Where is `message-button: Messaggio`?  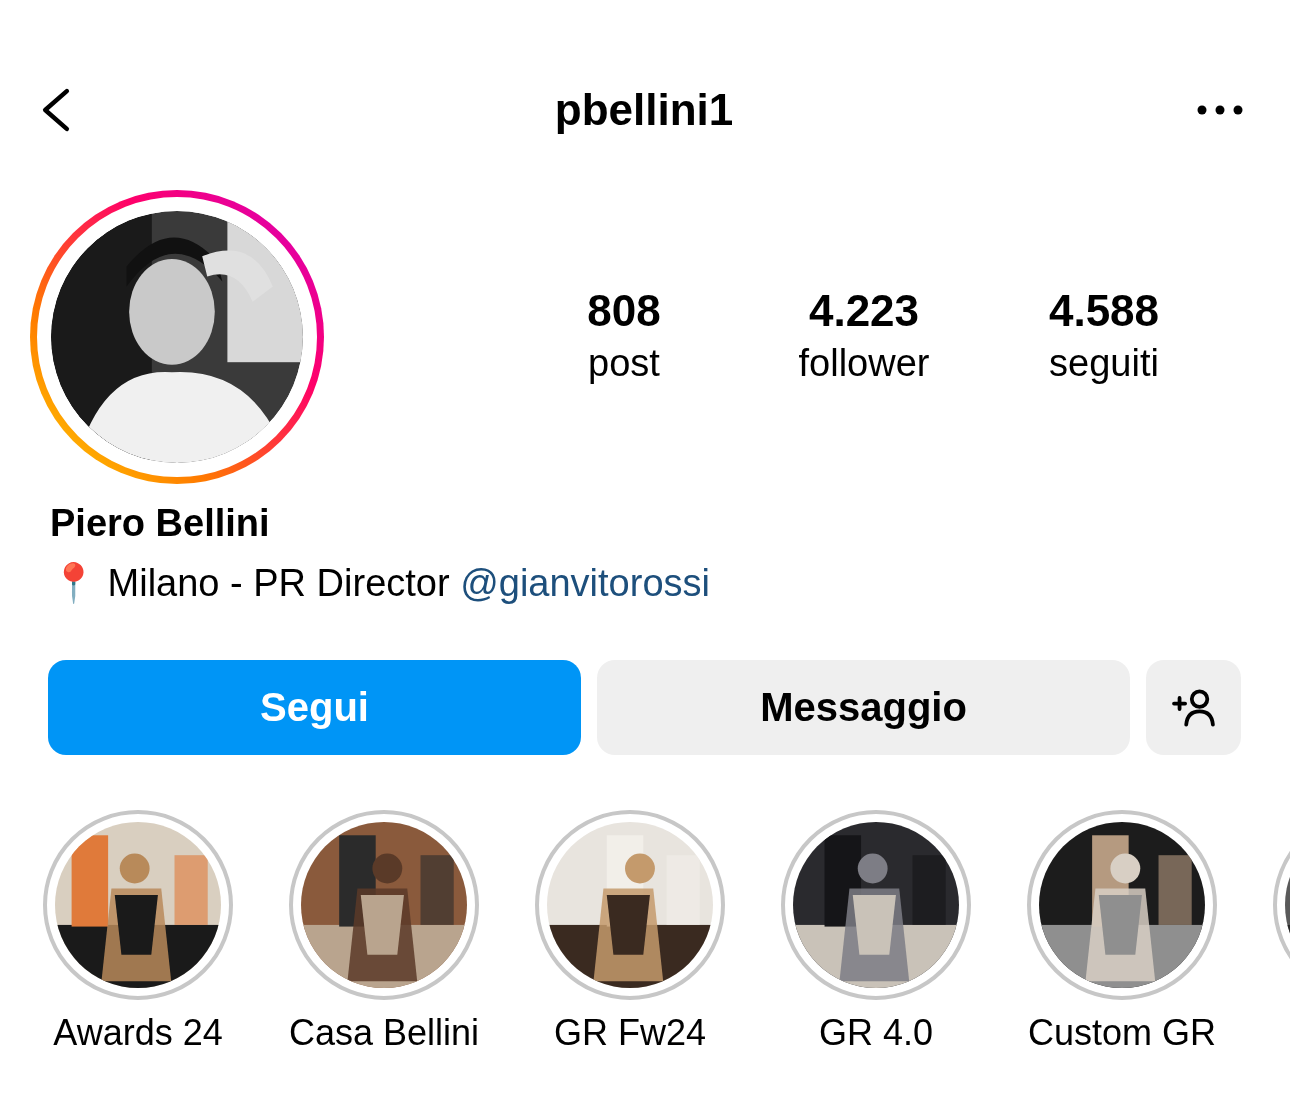 message-button: Messaggio is located at coordinates (863, 707).